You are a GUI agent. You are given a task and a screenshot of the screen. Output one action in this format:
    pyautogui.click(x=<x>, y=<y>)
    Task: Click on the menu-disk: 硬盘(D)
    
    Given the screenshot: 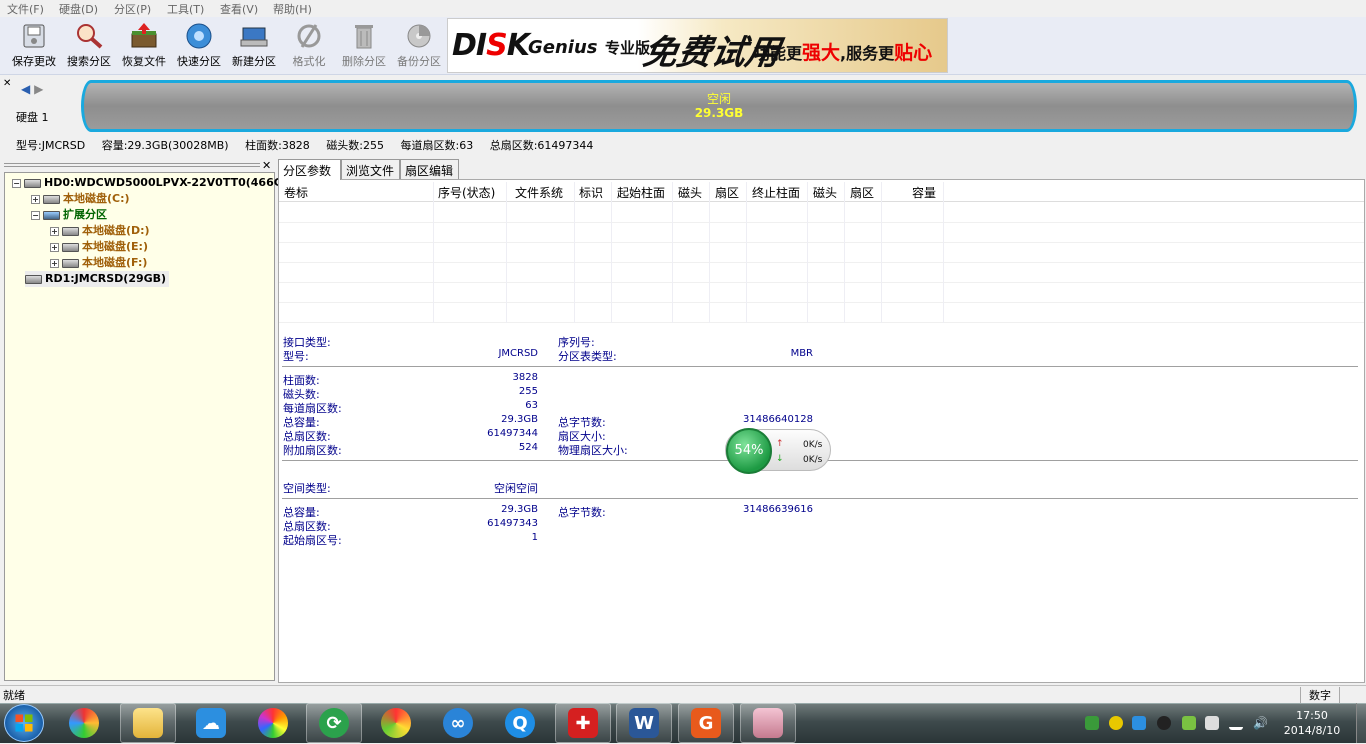 What is the action you would take?
    pyautogui.click(x=78, y=9)
    